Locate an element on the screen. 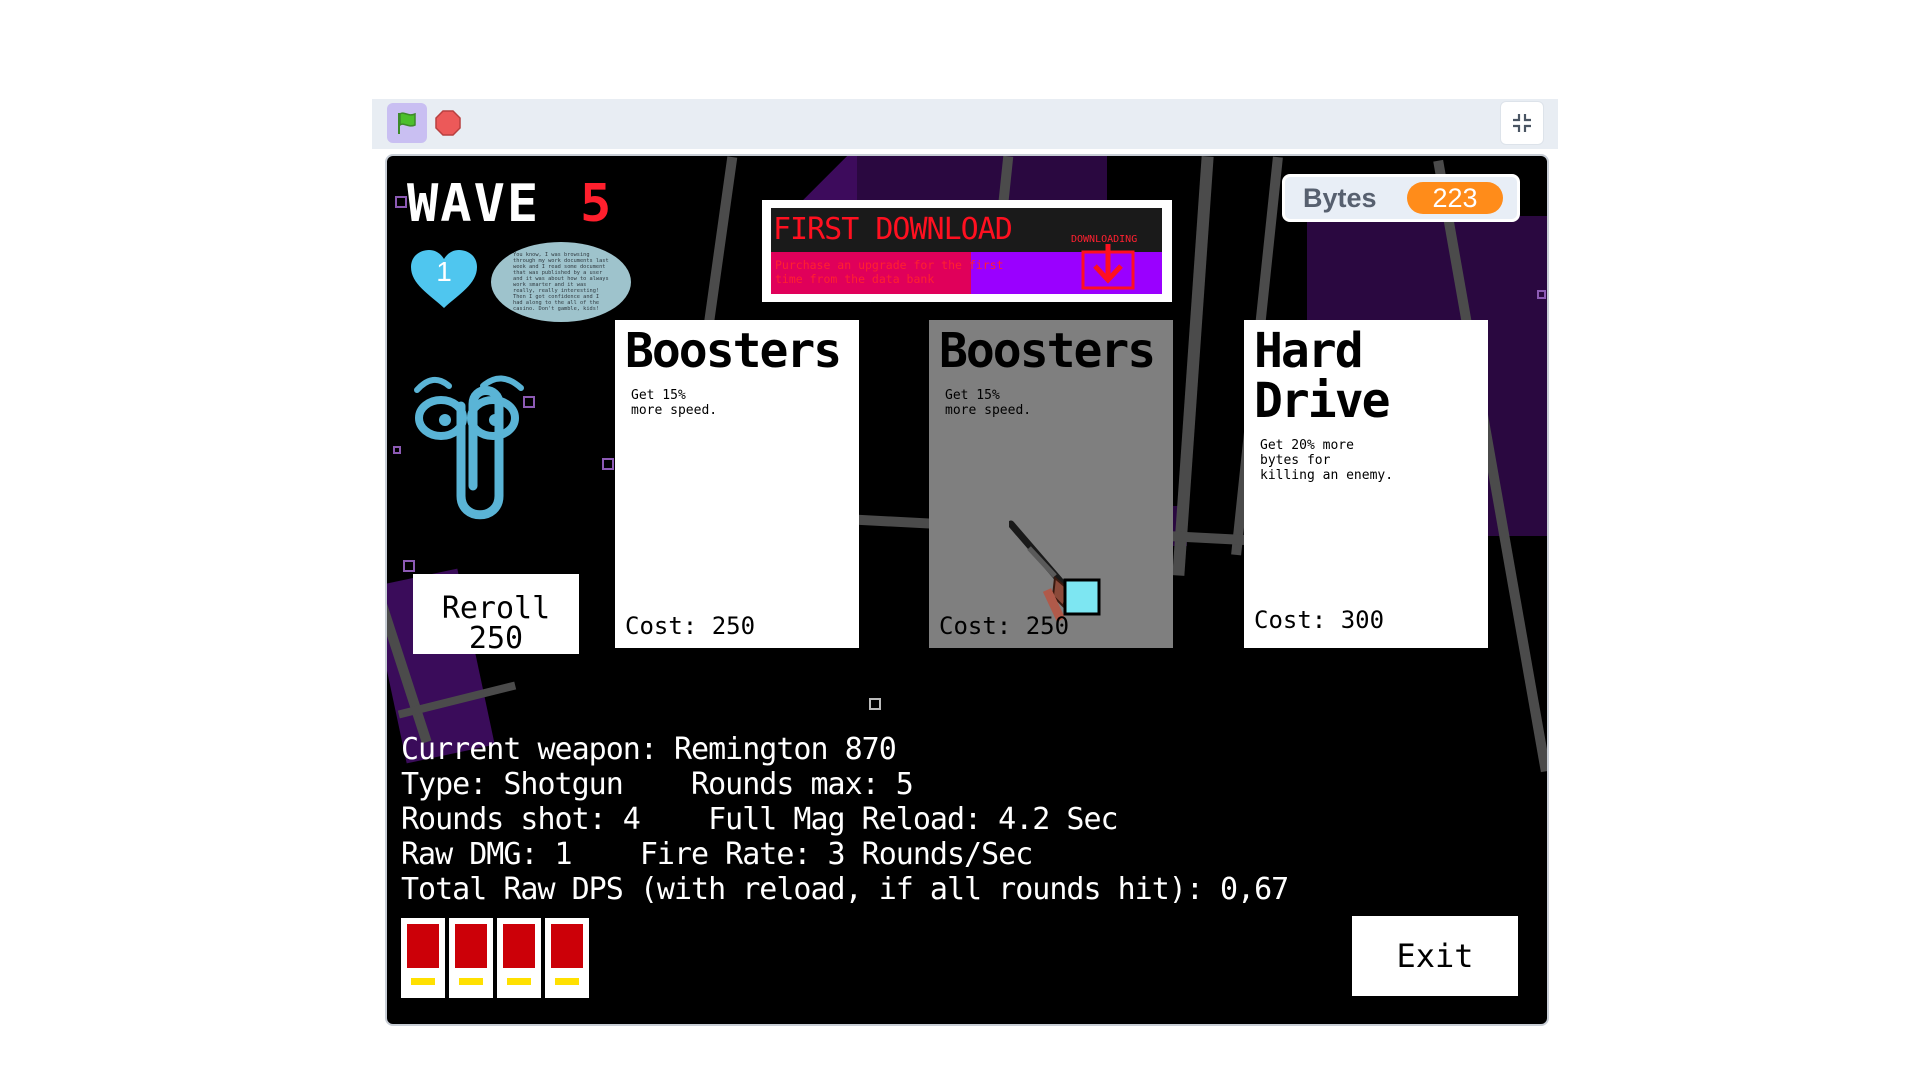 This screenshot has width=1920, height=1080. stage-toolbar is located at coordinates (965, 124).